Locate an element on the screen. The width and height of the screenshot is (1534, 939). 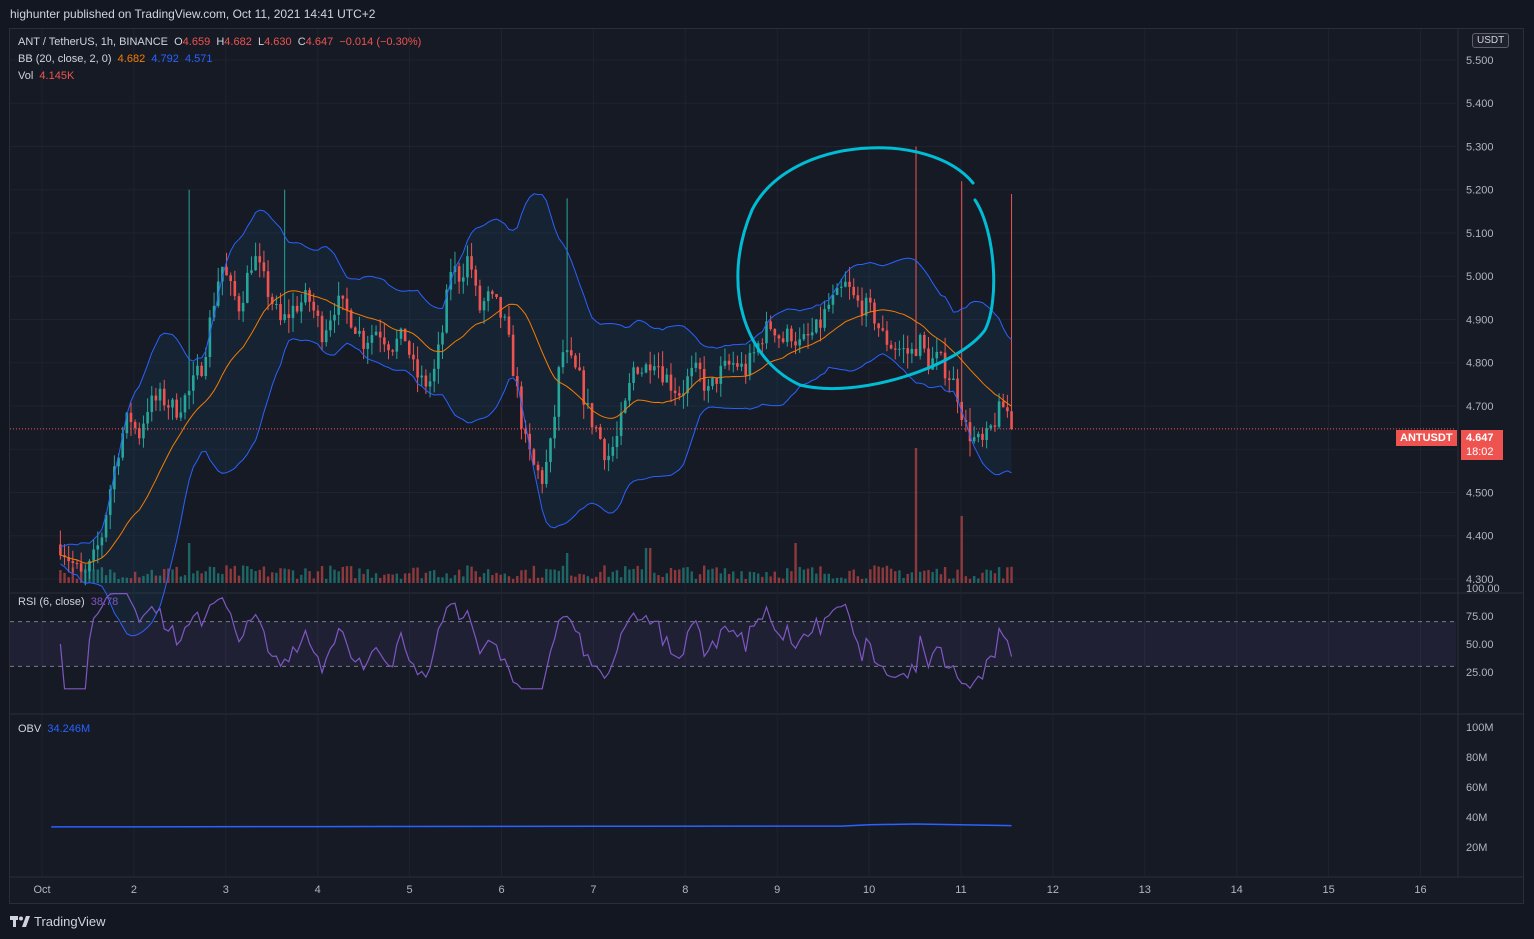
obv-label: OBV is located at coordinates (29, 729).